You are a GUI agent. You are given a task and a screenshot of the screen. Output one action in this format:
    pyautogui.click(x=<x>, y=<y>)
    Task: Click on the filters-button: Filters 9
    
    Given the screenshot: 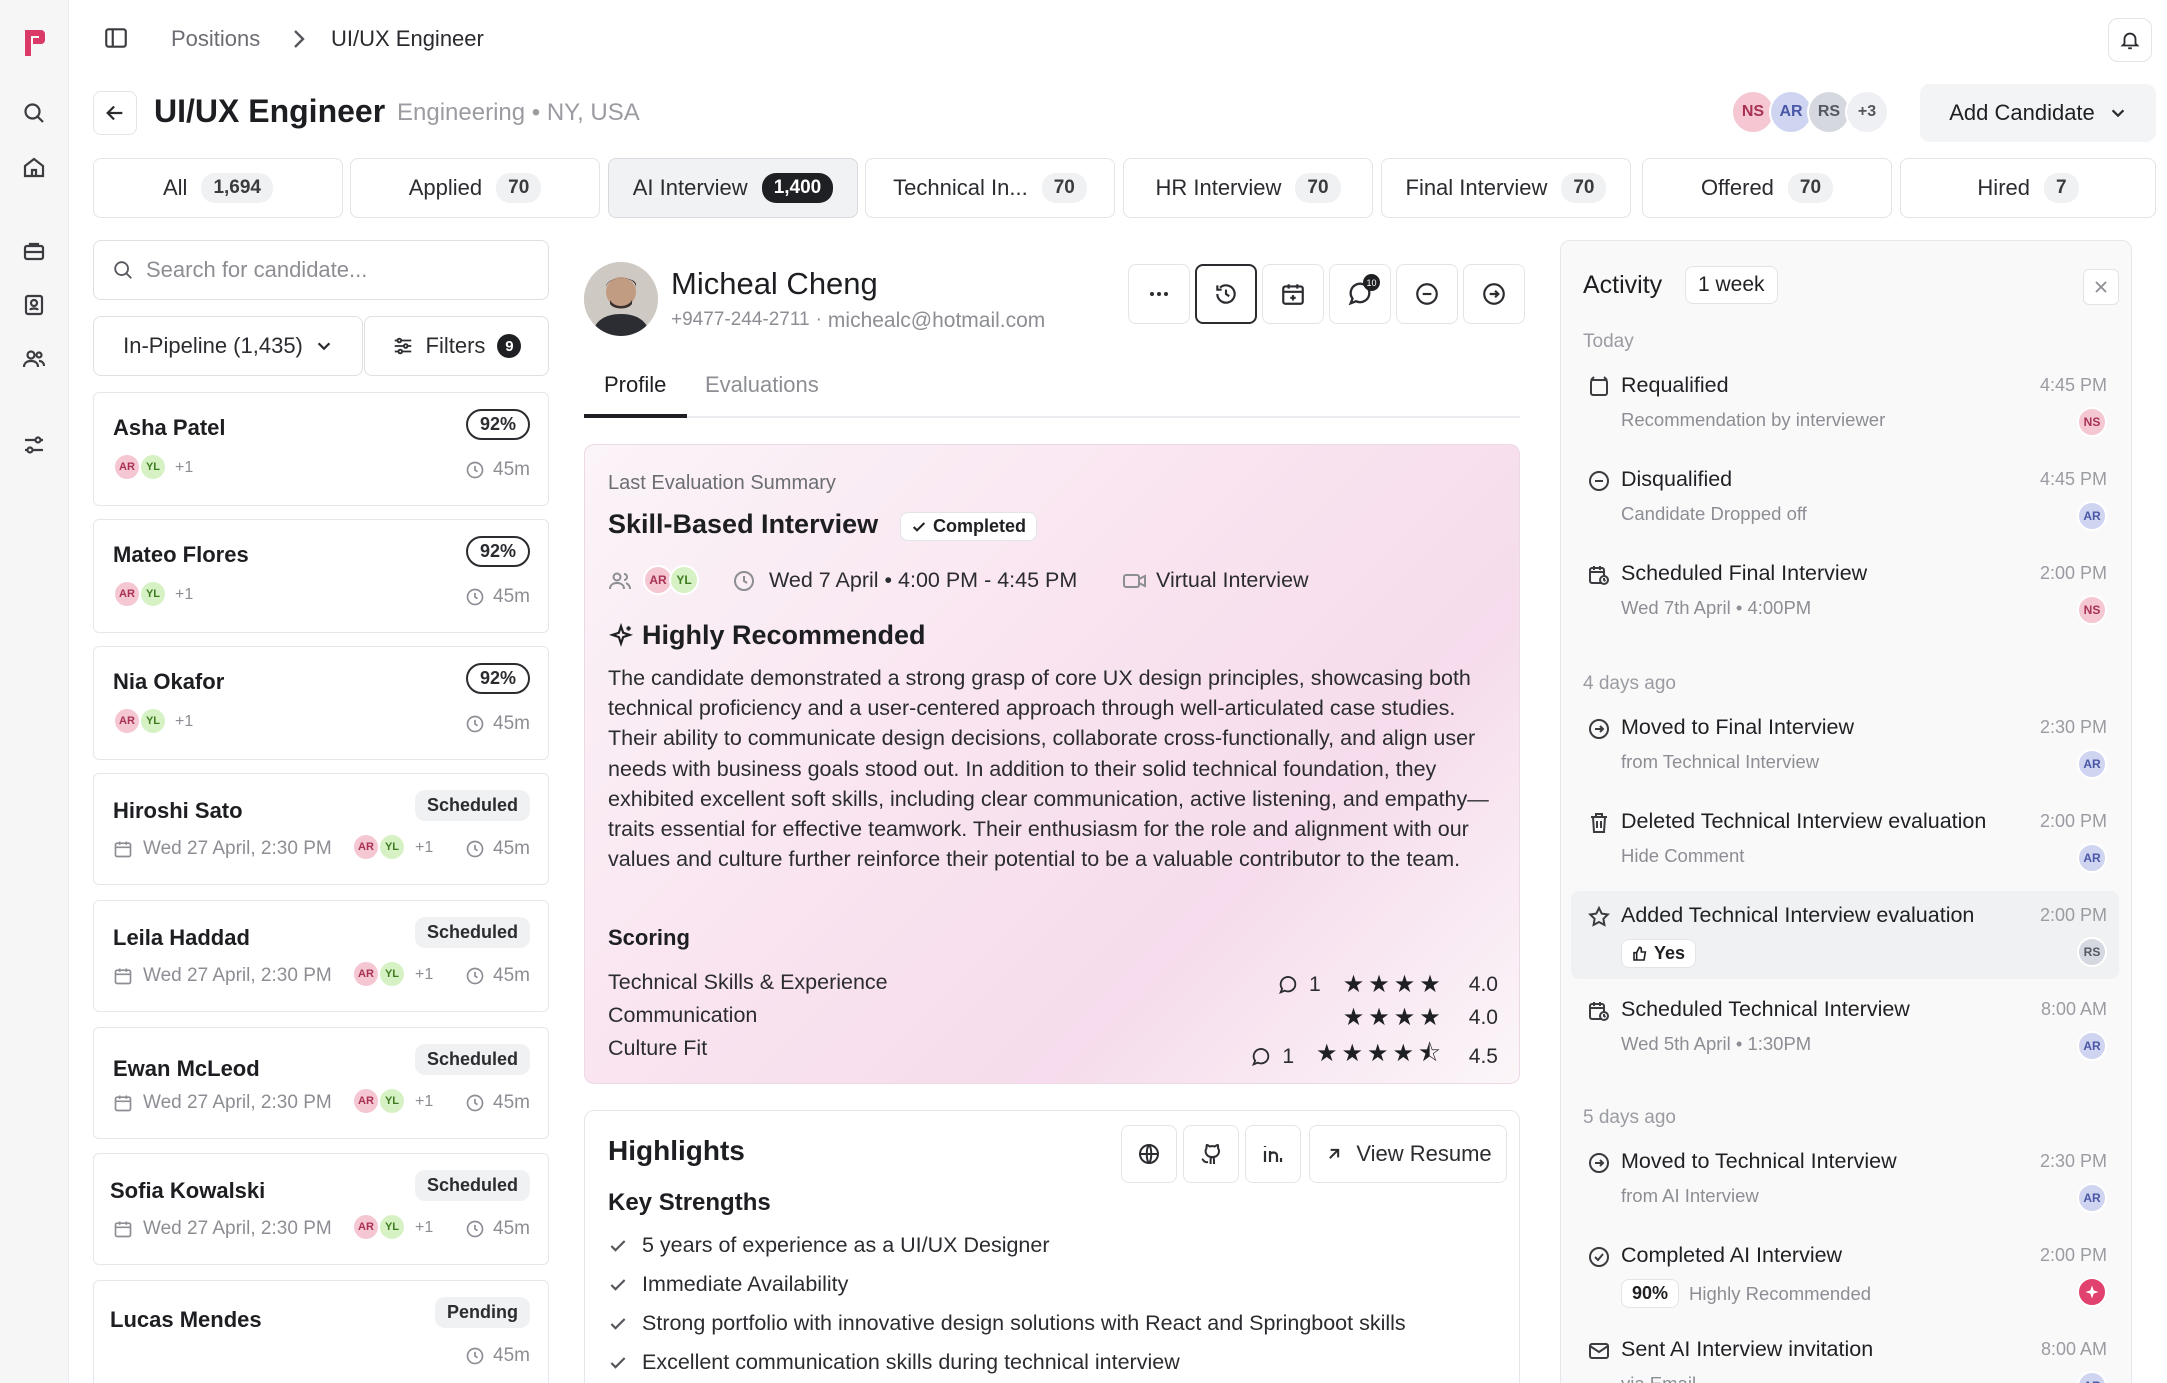 What is the action you would take?
    pyautogui.click(x=456, y=346)
    